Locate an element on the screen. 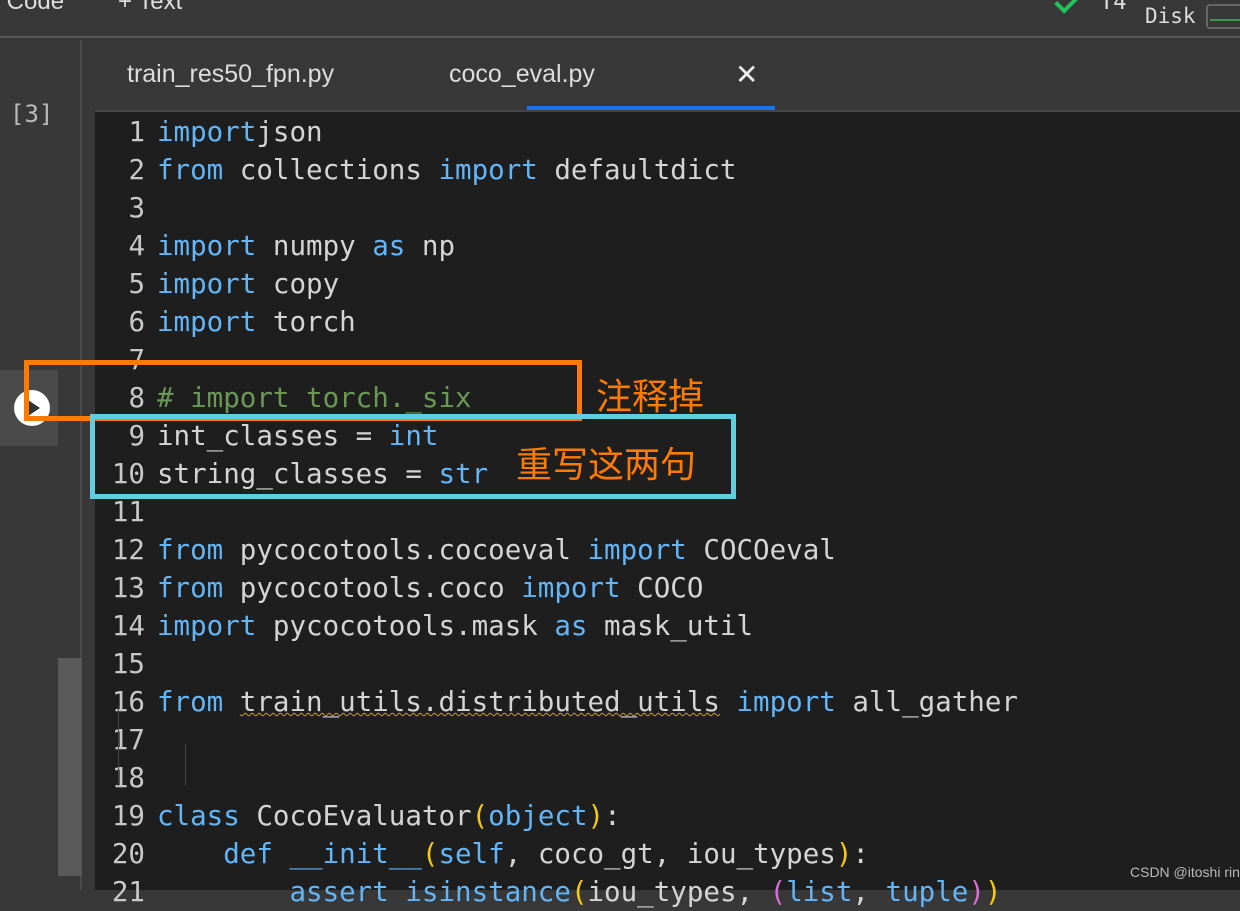  code-token: self is located at coordinates (471, 854).